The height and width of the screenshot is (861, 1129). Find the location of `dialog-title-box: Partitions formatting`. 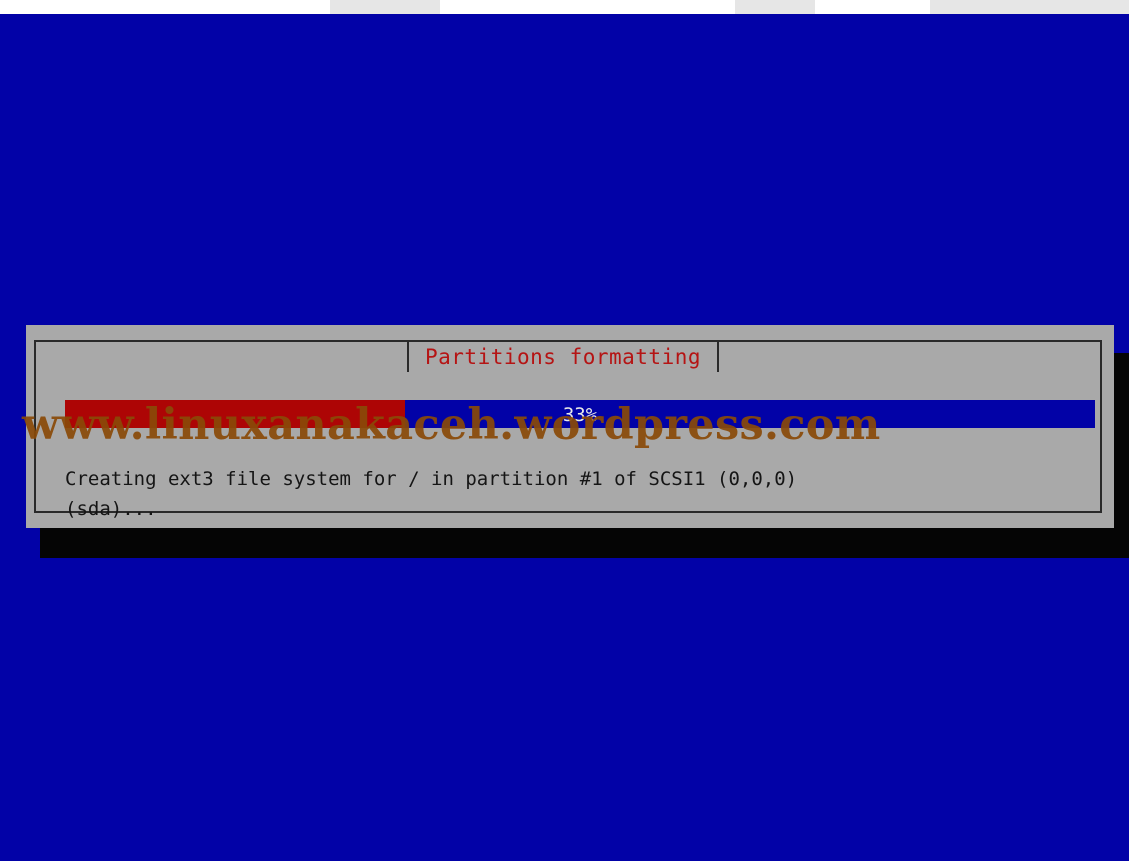

dialog-title-box: Partitions formatting is located at coordinates (563, 357).